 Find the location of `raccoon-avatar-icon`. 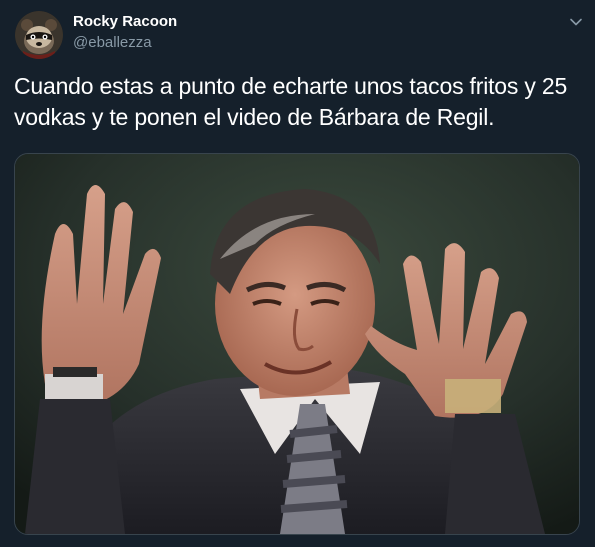

raccoon-avatar-icon is located at coordinates (39, 35).